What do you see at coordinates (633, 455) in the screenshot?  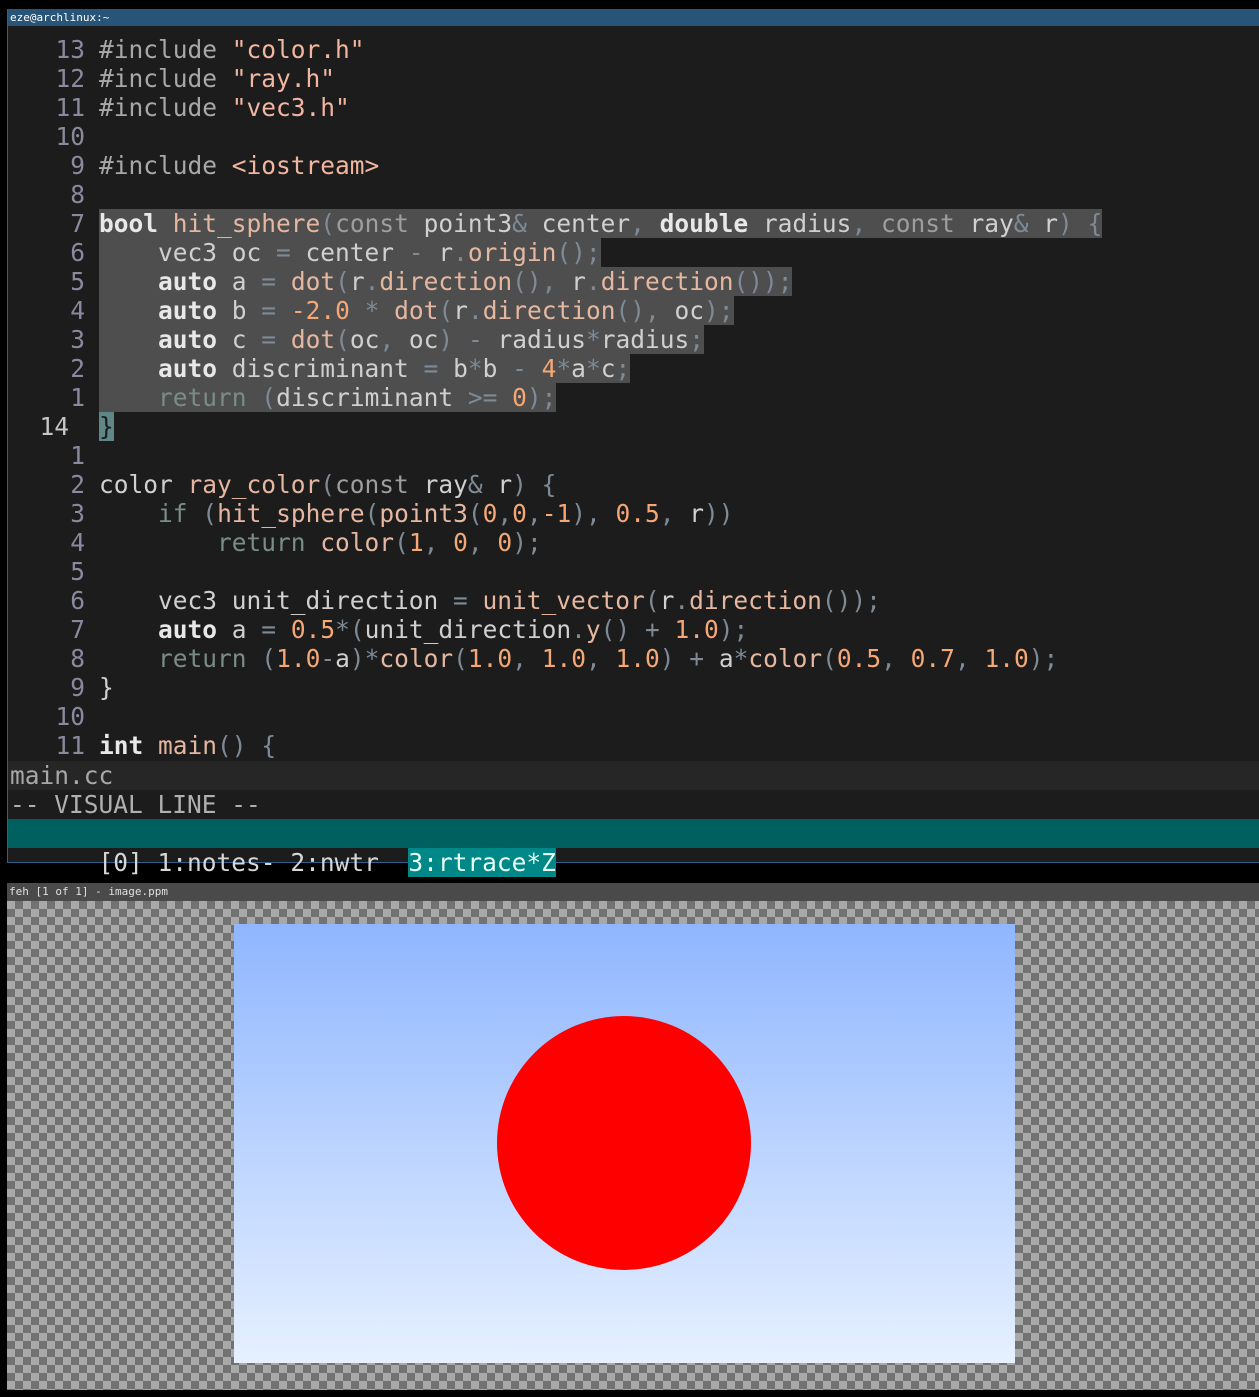 I see `code-line: 1` at bounding box center [633, 455].